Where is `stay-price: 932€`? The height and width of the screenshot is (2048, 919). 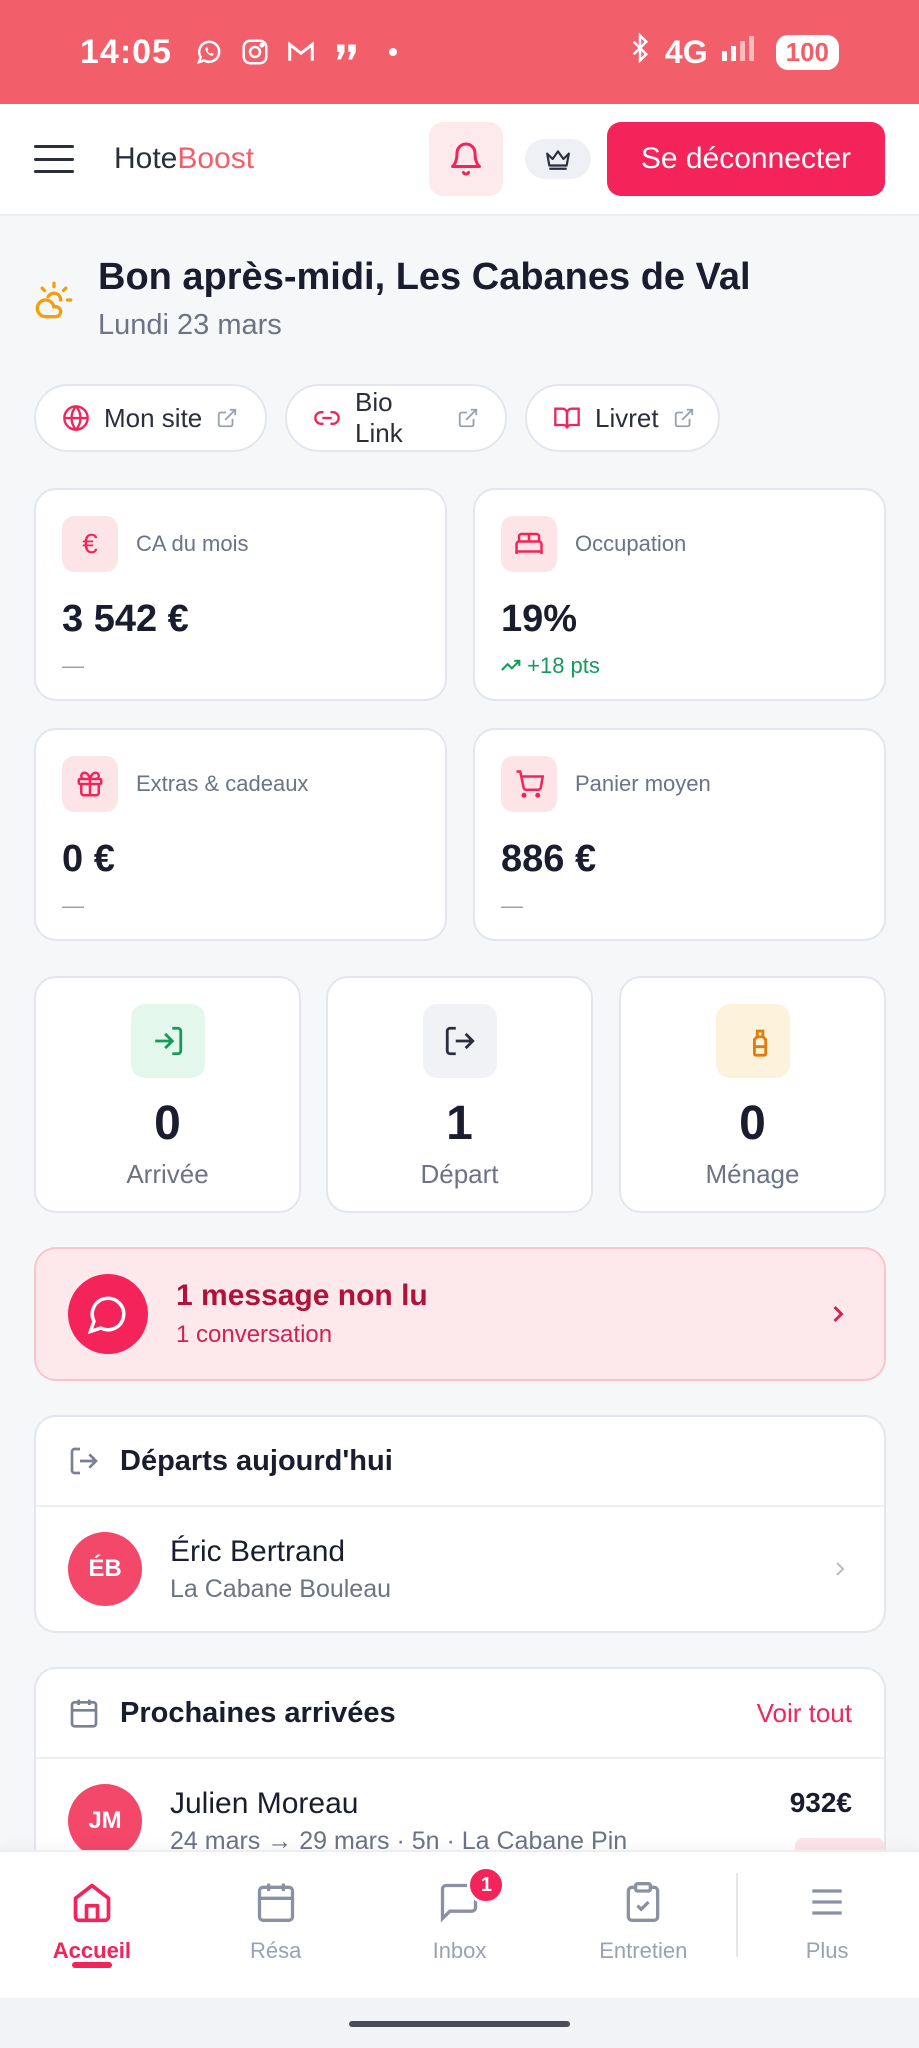
stay-price: 932€ is located at coordinates (820, 1802).